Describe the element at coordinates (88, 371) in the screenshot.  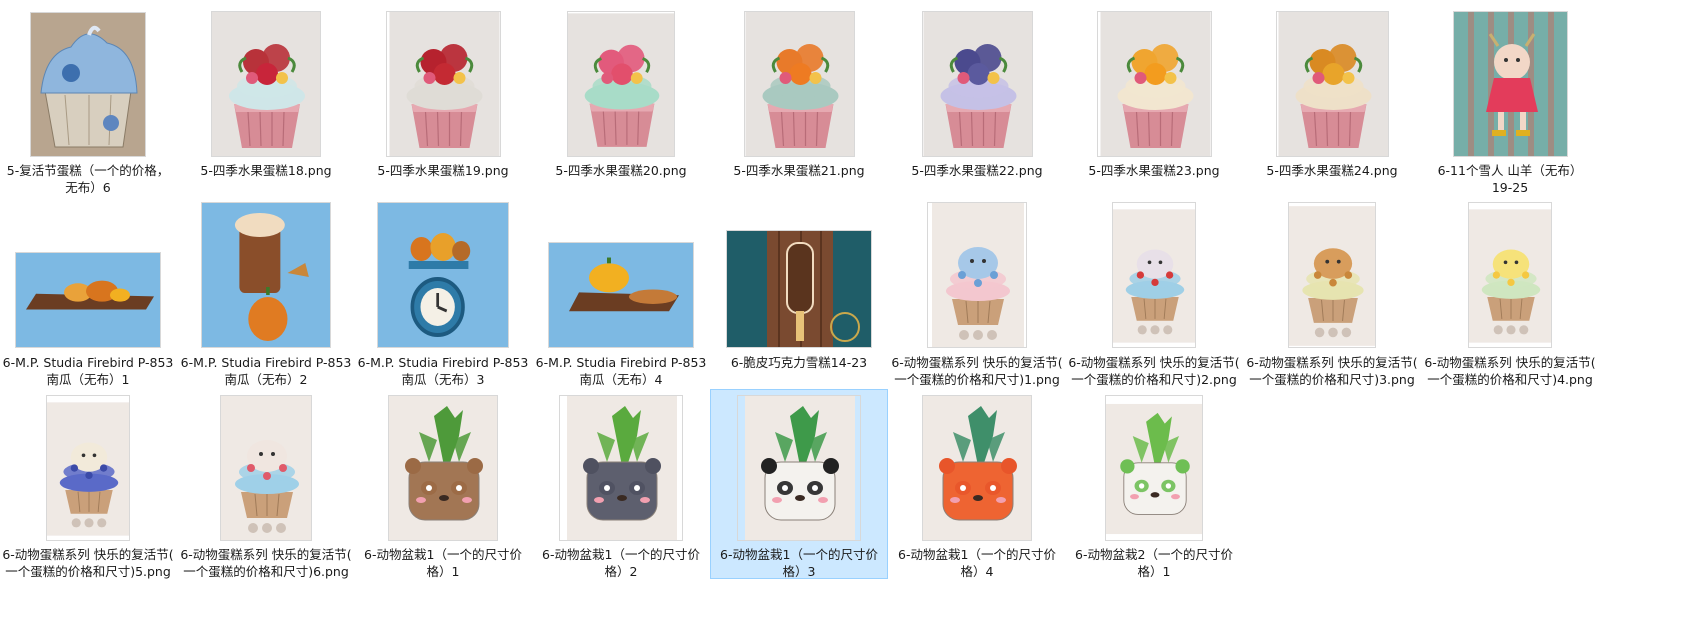
I see `file-name: 6-M.P. Studia Firebird P-853 南瓜（无布）1` at that location.